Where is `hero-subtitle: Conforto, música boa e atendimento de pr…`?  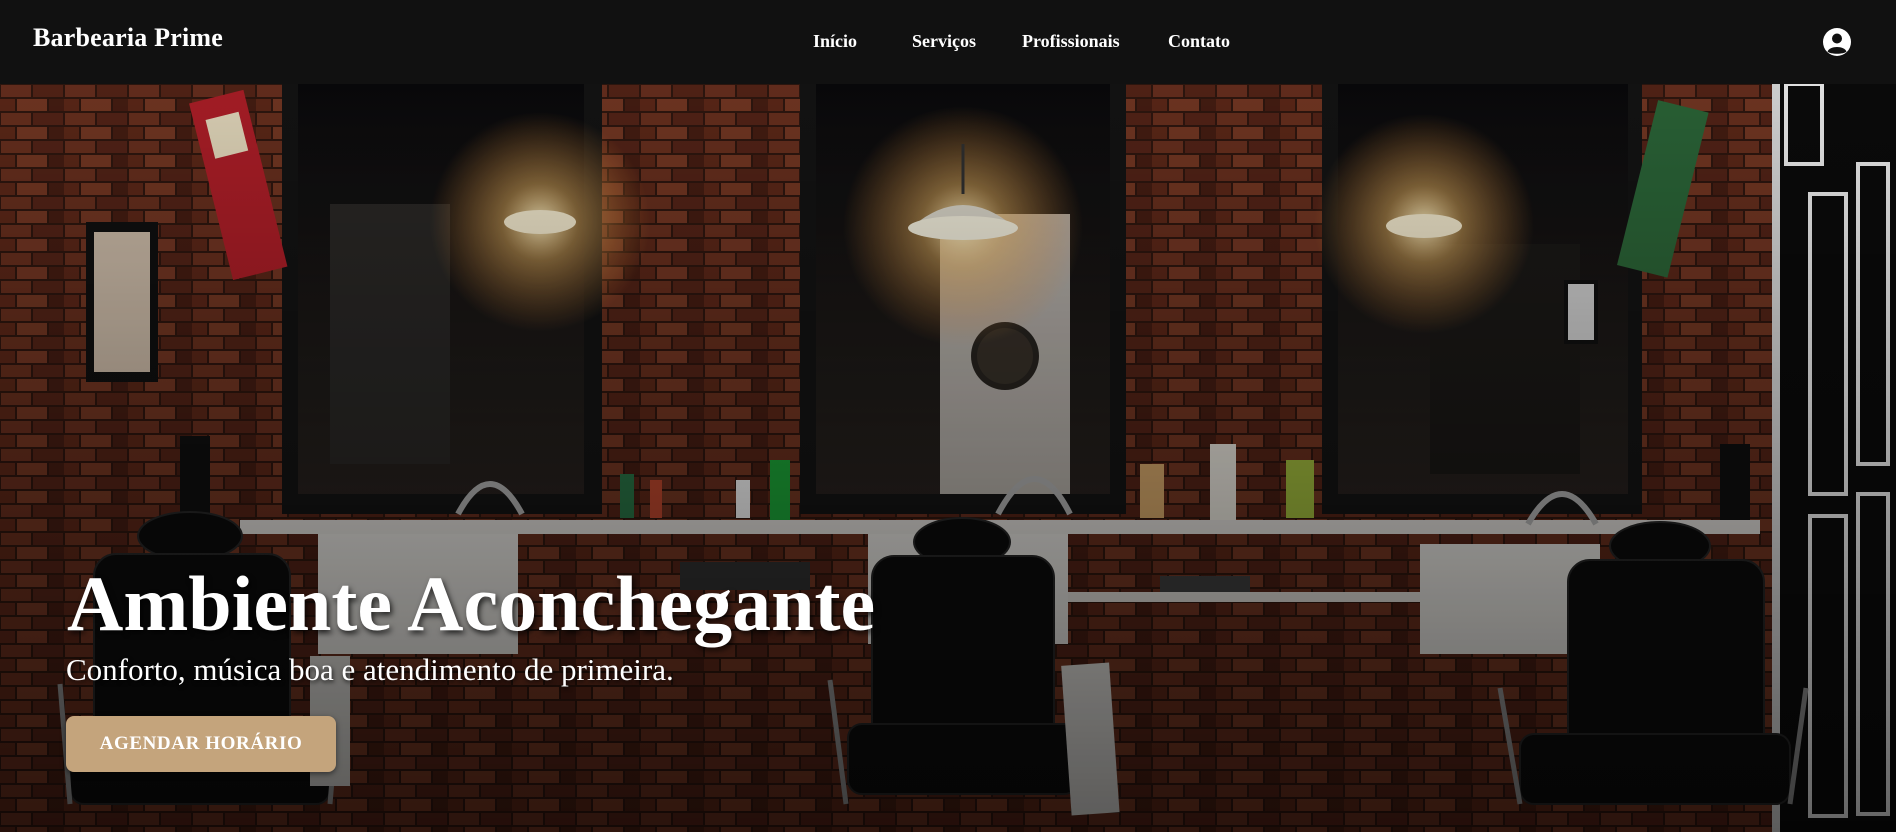 hero-subtitle: Conforto, música boa e atendimento de pr… is located at coordinates (370, 669).